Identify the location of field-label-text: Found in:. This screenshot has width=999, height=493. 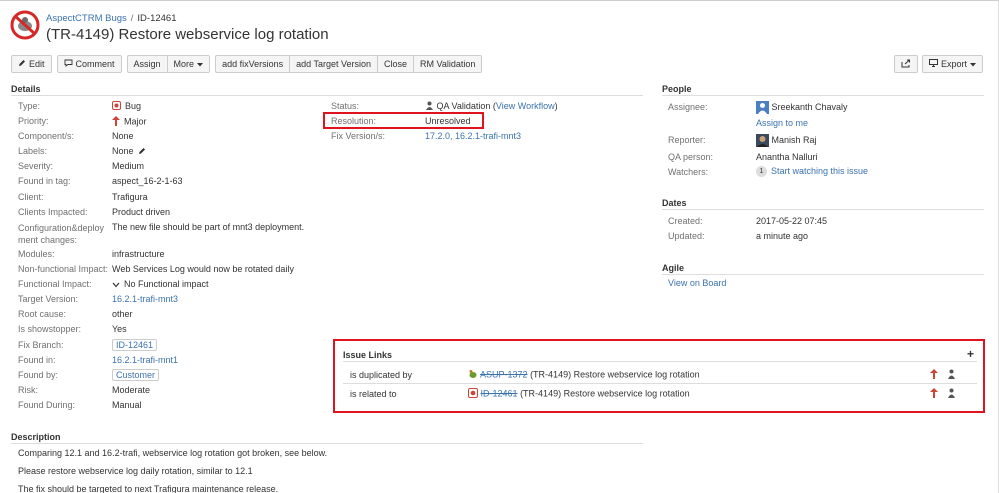
(37, 360).